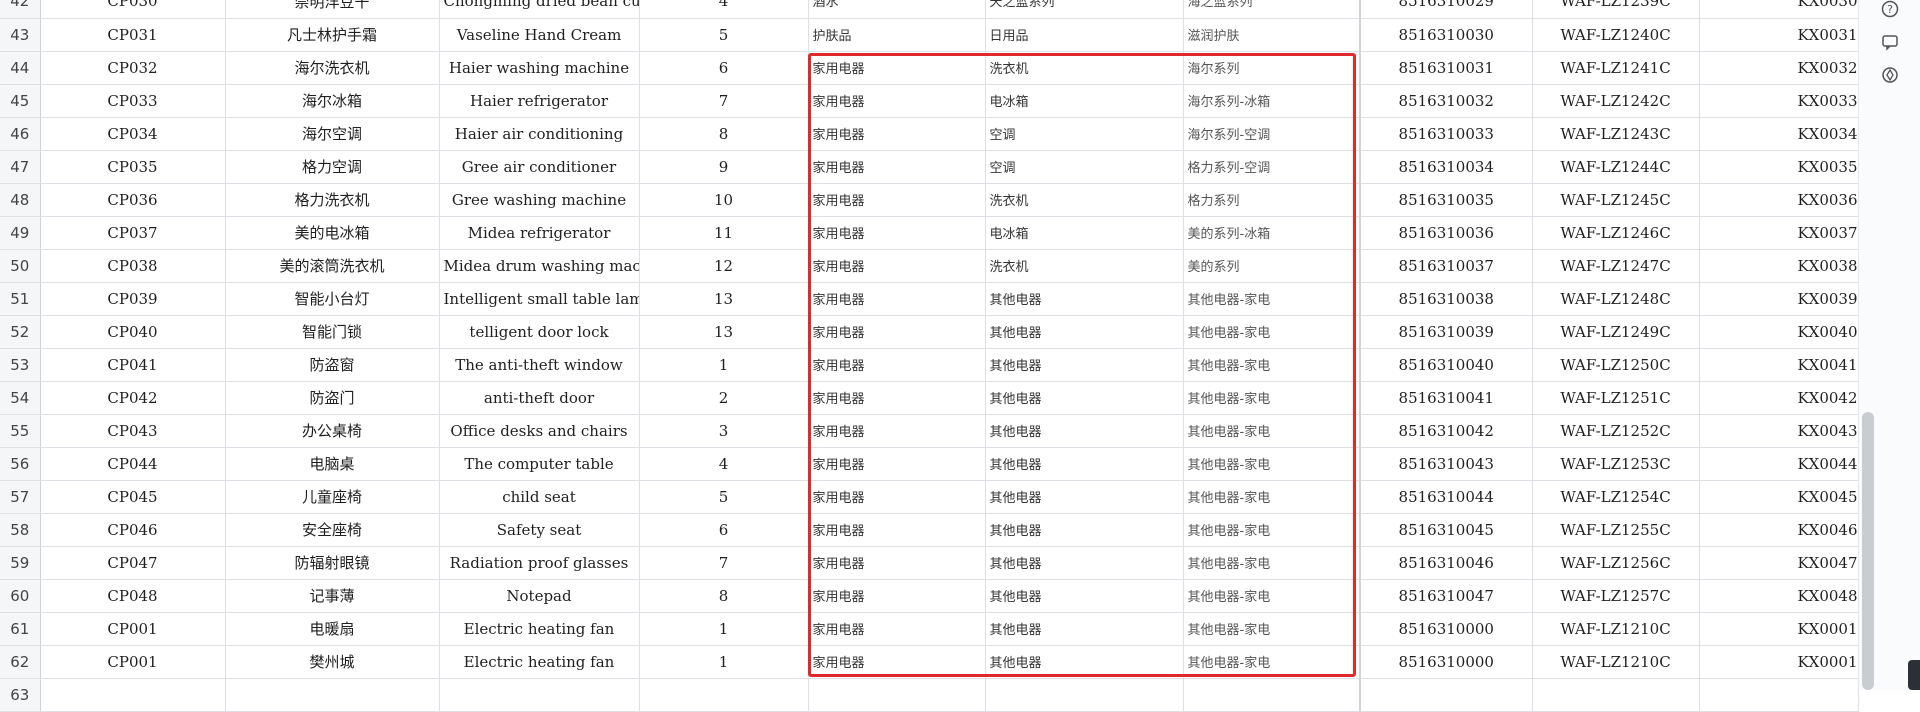  I want to click on cell-name: 格力洗衣机, so click(332, 200).